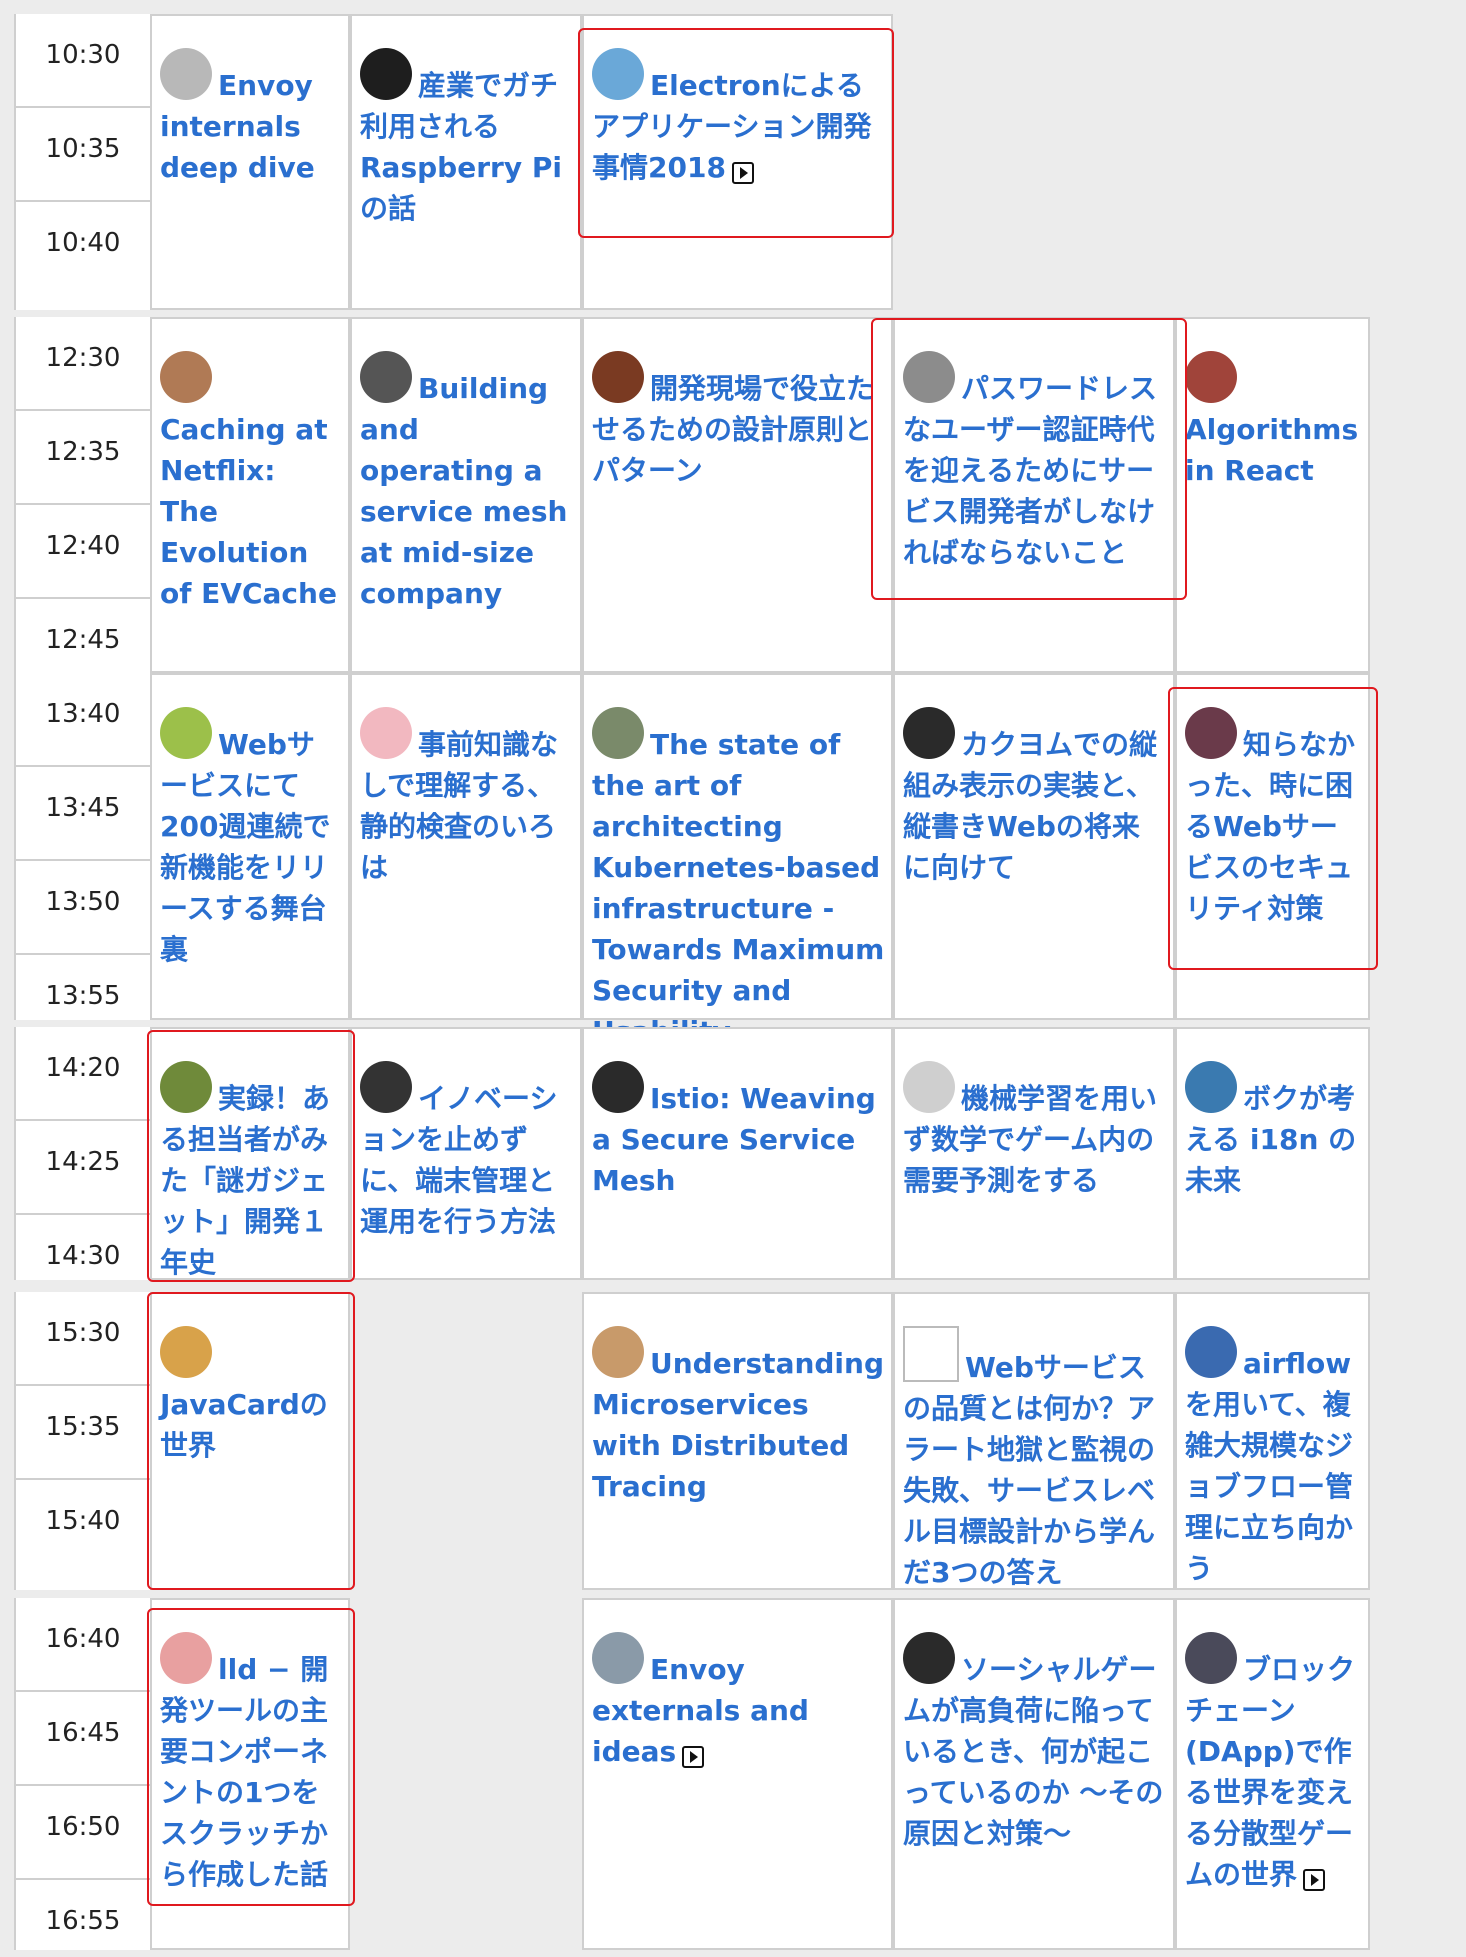  What do you see at coordinates (83, 1921) in the screenshot?
I see `time-slot-label: 16:55` at bounding box center [83, 1921].